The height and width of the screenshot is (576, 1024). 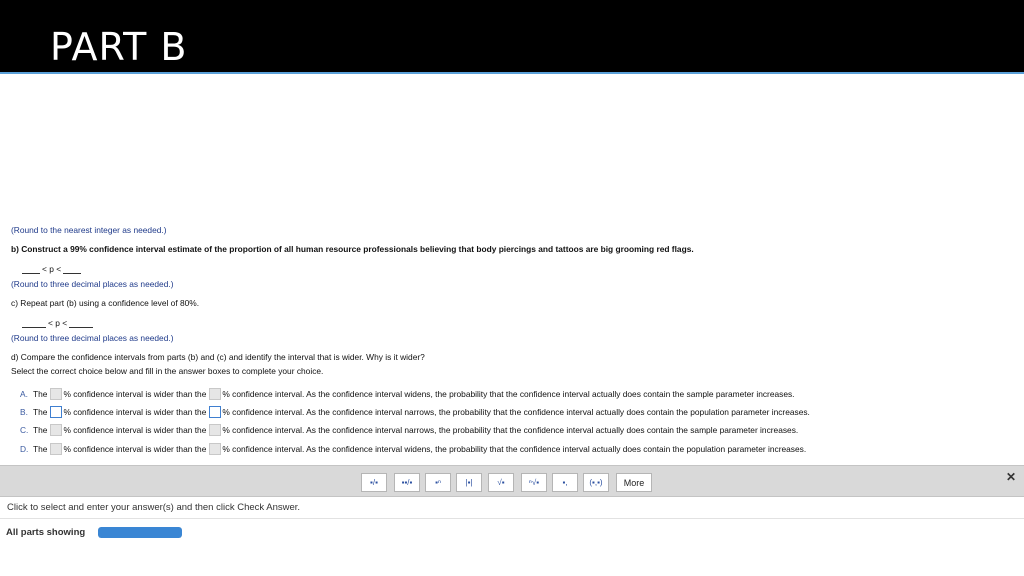 I want to click on choice-letter: B., so click(x=24, y=412).